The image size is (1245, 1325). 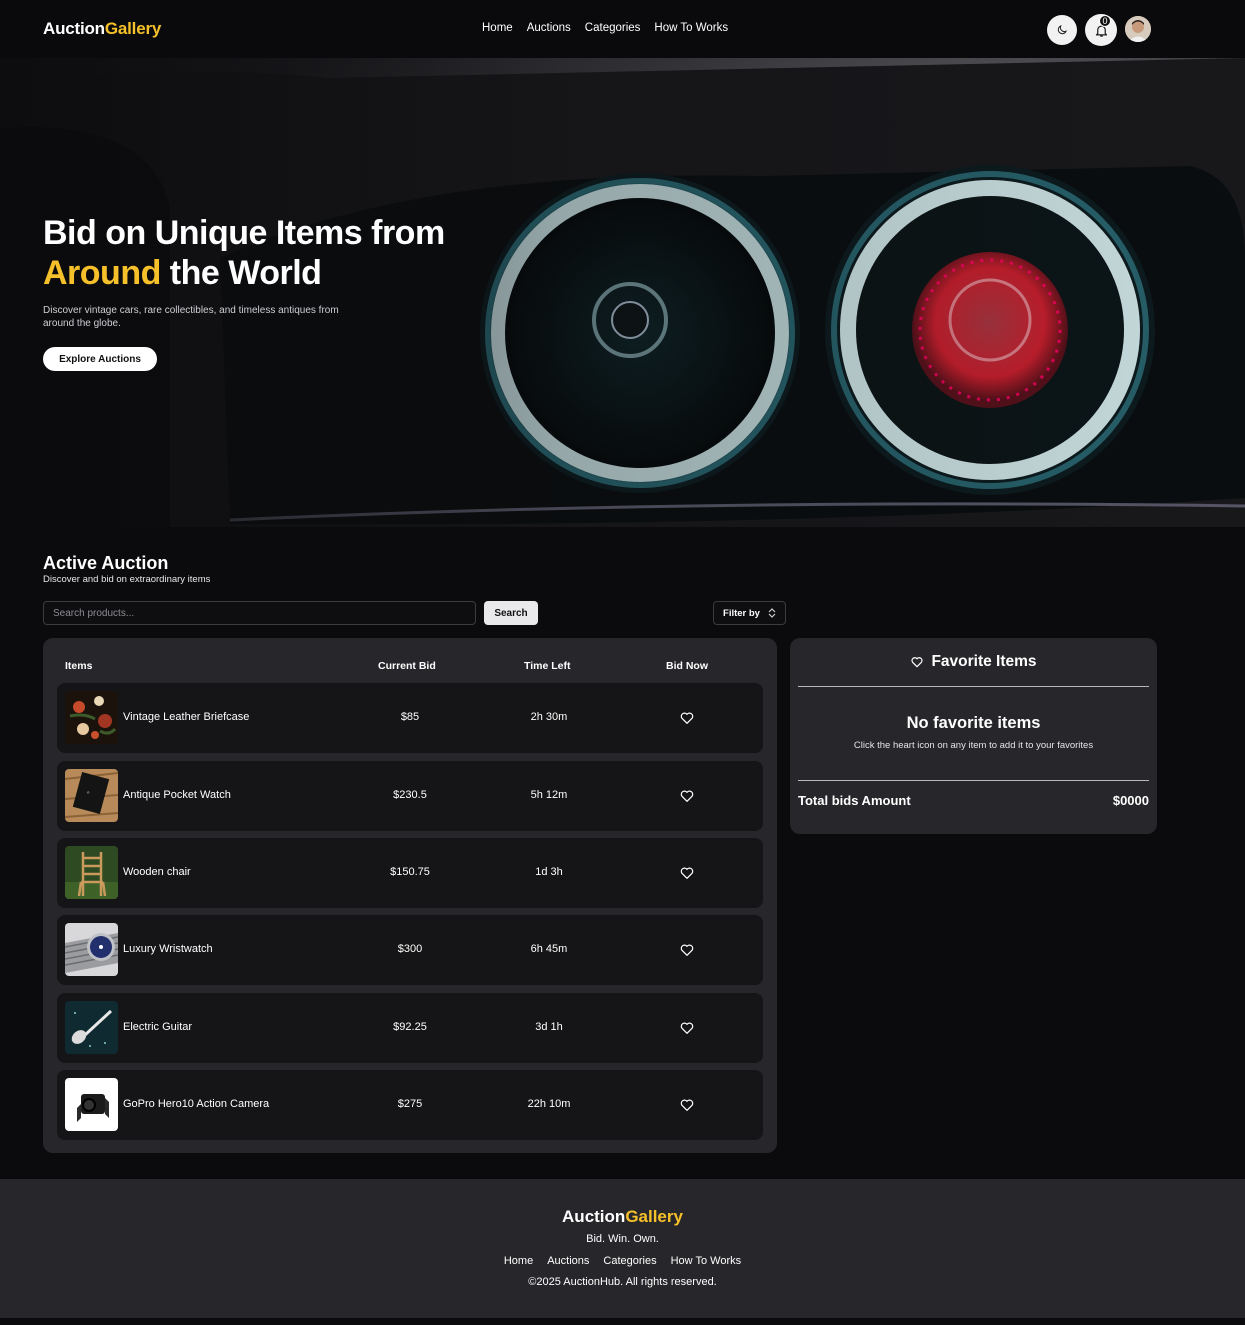 I want to click on favorites-title: Favorite Items, so click(x=973, y=662).